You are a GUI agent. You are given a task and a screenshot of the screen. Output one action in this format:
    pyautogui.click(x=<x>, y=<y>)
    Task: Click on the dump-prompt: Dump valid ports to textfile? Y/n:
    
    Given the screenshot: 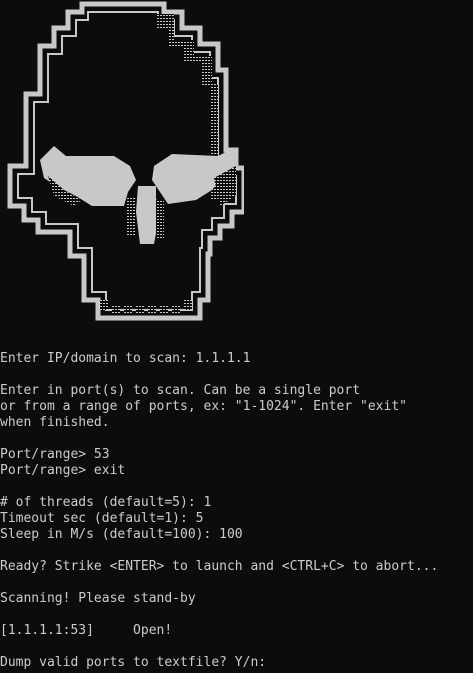 What is the action you would take?
    pyautogui.click(x=236, y=663)
    